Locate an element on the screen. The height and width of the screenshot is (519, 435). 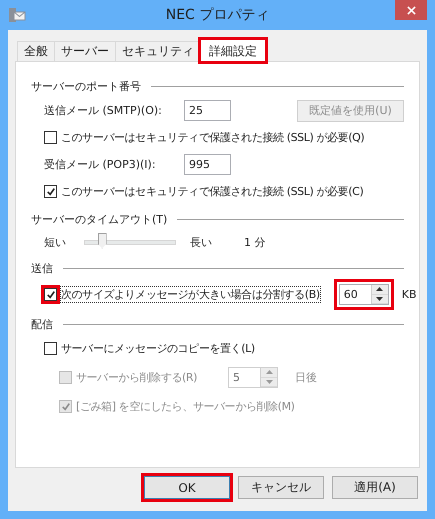
unit-label: 日後 is located at coordinates (306, 377).